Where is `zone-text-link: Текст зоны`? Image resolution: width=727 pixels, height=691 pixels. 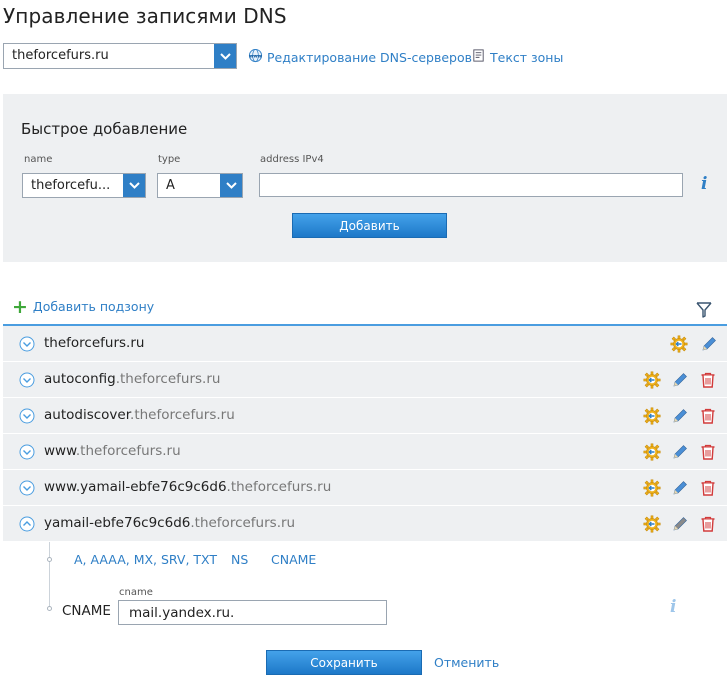 zone-text-link: Текст зоны is located at coordinates (517, 57).